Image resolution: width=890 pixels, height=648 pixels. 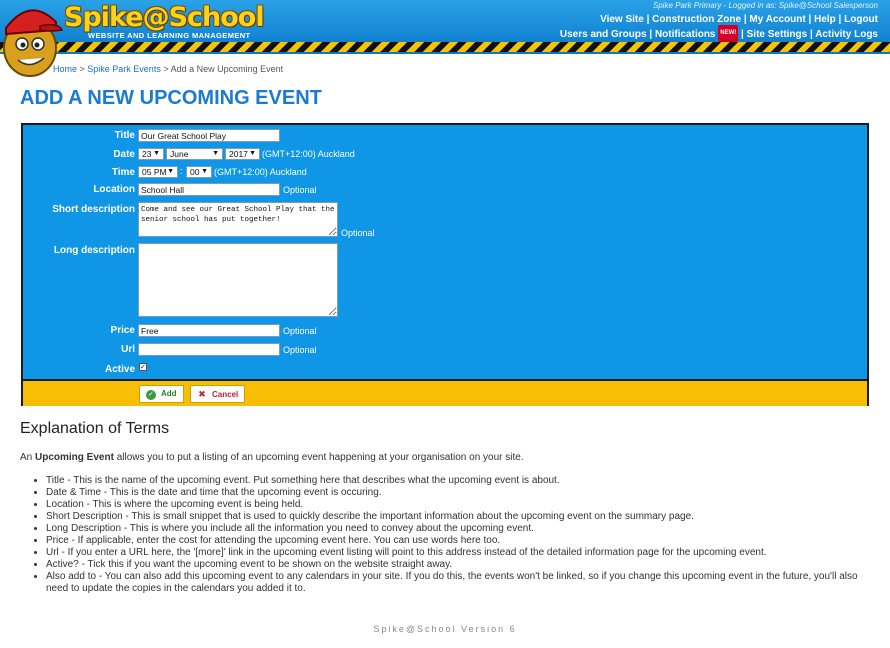 I want to click on date-year-select: 2017 ▼, so click(x=242, y=154).